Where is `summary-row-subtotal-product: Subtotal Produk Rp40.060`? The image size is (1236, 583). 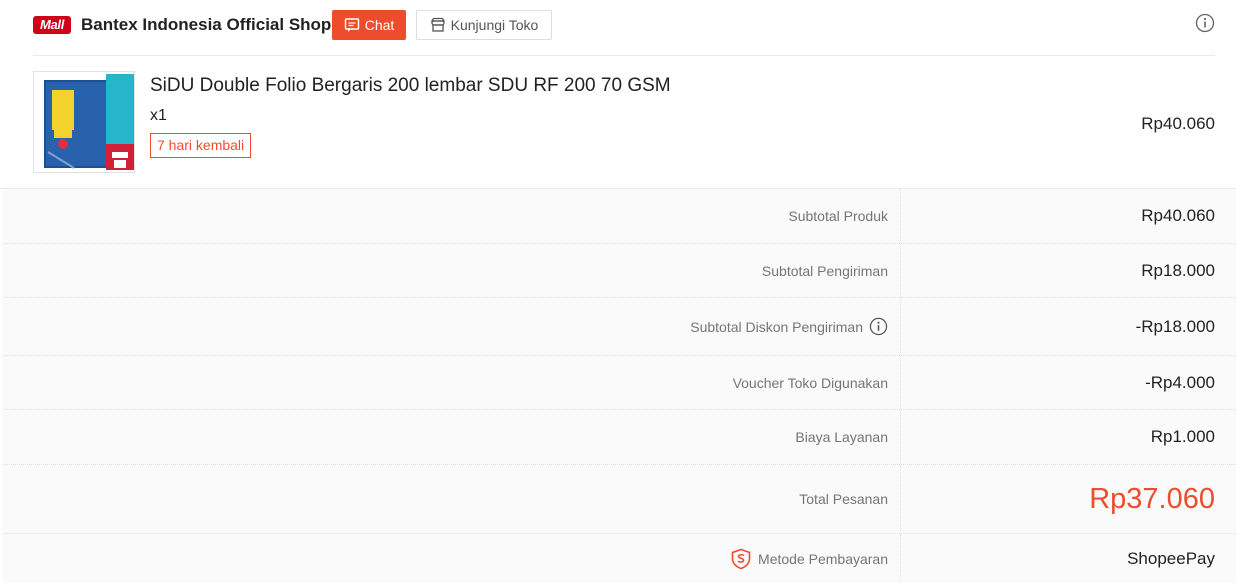
summary-row-subtotal-product: Subtotal Produk Rp40.060 is located at coordinates (619, 216).